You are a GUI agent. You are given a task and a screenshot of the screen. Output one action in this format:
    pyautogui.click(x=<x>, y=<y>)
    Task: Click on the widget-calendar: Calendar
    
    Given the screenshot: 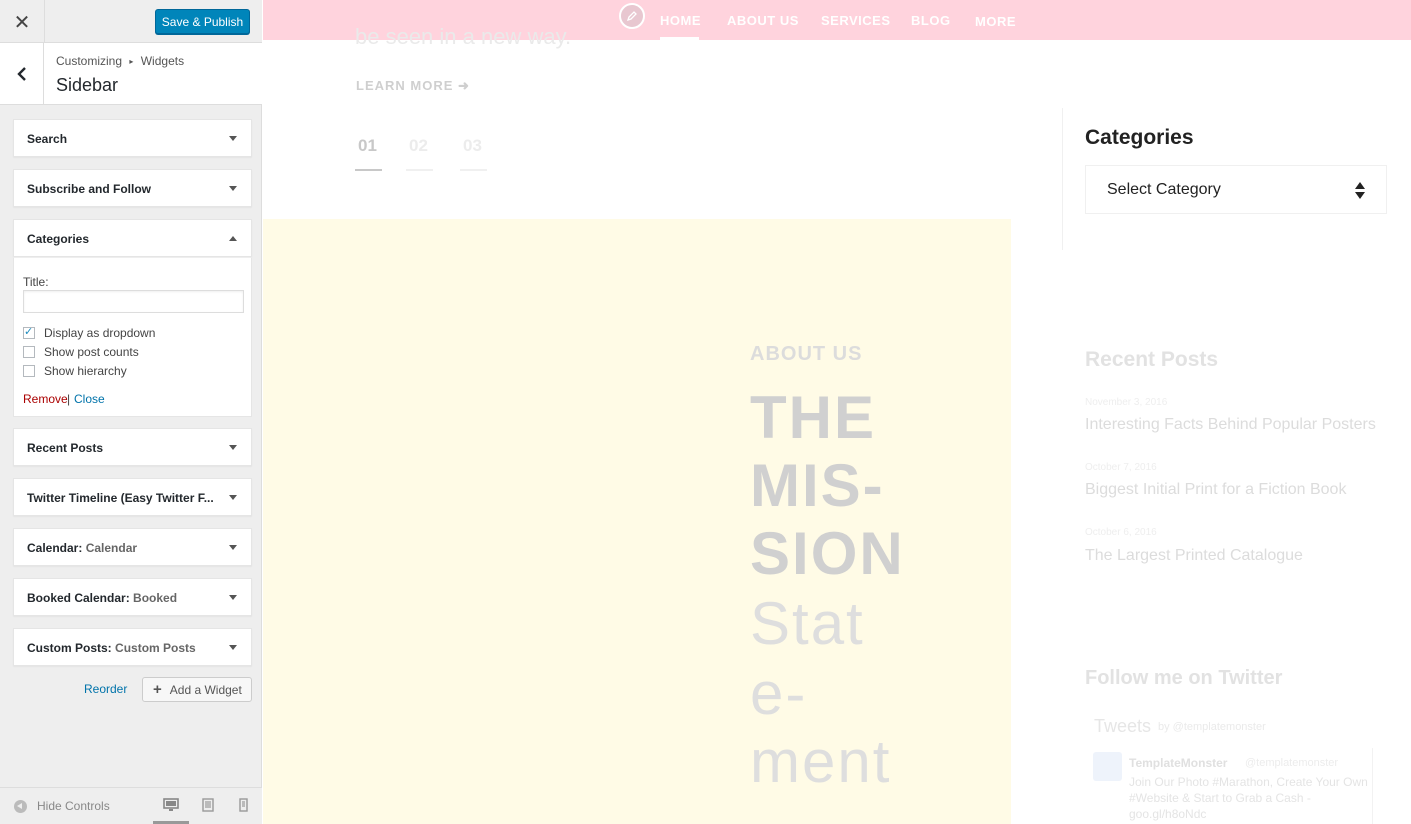 What is the action you would take?
    pyautogui.click(x=132, y=547)
    